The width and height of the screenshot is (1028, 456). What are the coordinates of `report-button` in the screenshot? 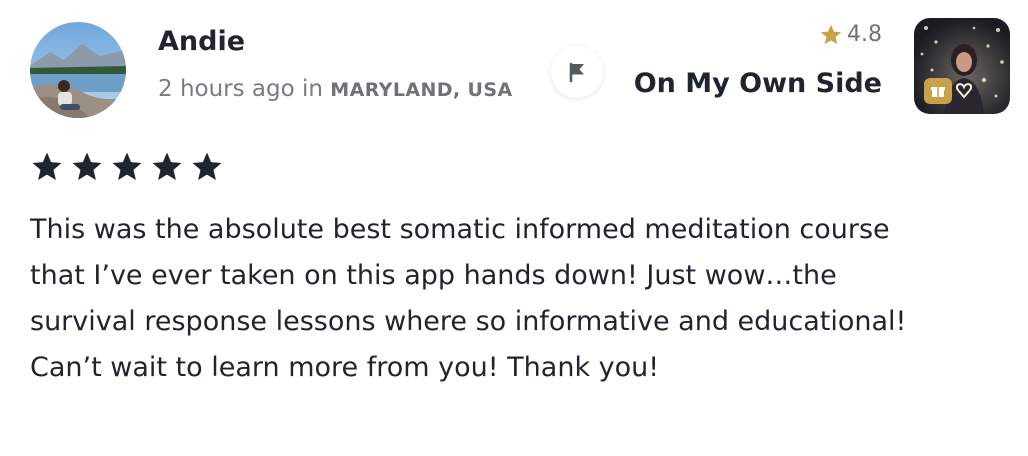 It's located at (577, 72).